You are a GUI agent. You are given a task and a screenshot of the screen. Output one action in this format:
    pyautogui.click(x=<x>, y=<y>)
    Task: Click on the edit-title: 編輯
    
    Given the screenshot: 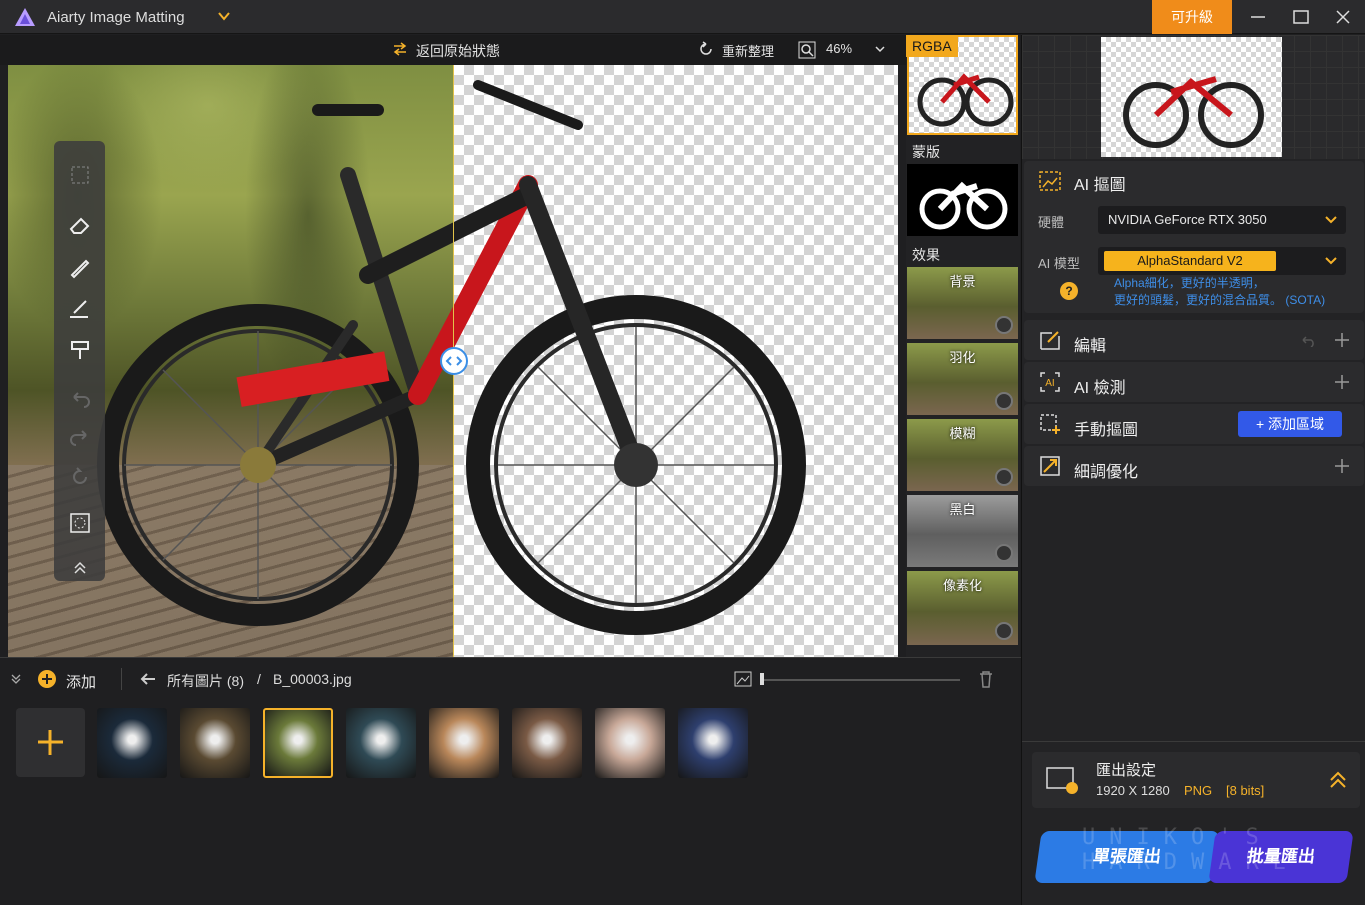 What is the action you would take?
    pyautogui.click(x=1090, y=346)
    